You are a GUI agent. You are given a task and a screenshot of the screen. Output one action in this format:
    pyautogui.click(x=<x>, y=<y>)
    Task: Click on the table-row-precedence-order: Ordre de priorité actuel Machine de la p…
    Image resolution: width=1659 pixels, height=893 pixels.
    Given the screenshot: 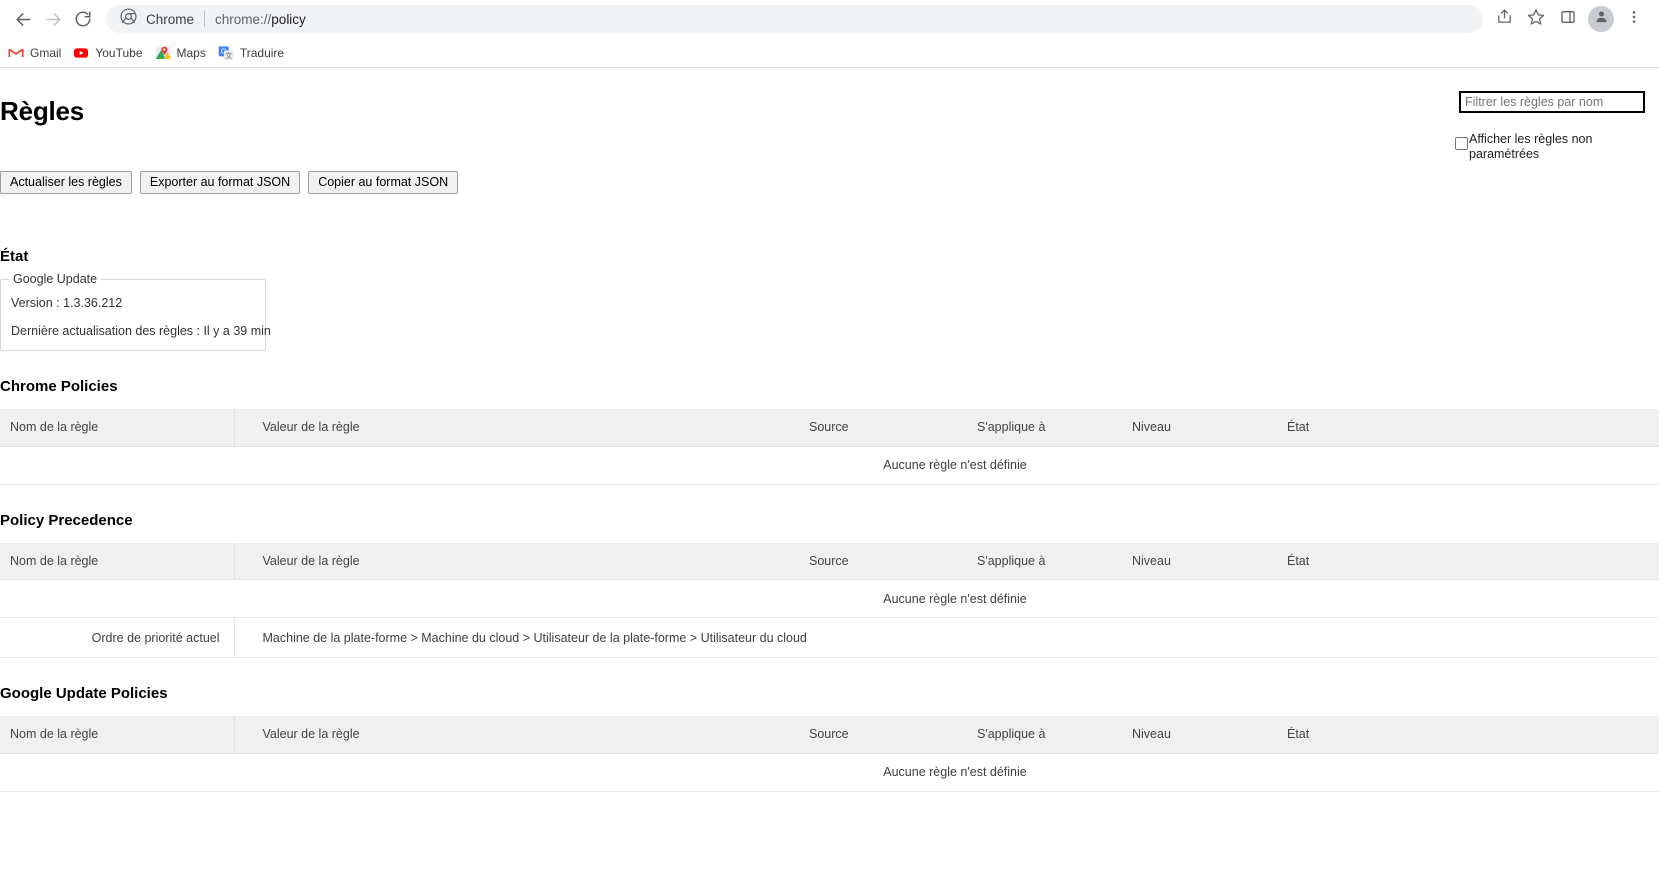 What is the action you would take?
    pyautogui.click(x=829, y=637)
    